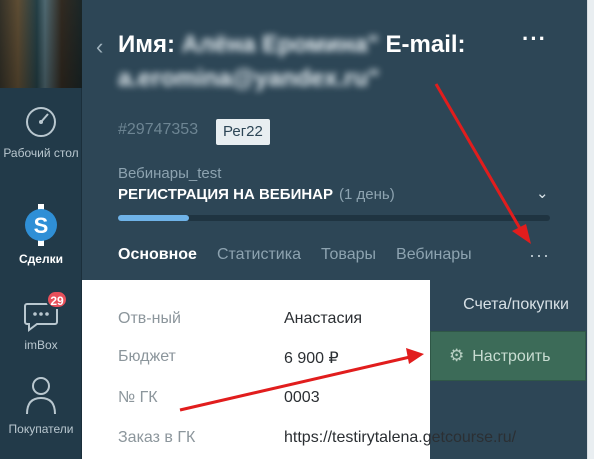 This screenshot has width=594, height=459. I want to click on tabs-more-icon: ···, so click(539, 255).